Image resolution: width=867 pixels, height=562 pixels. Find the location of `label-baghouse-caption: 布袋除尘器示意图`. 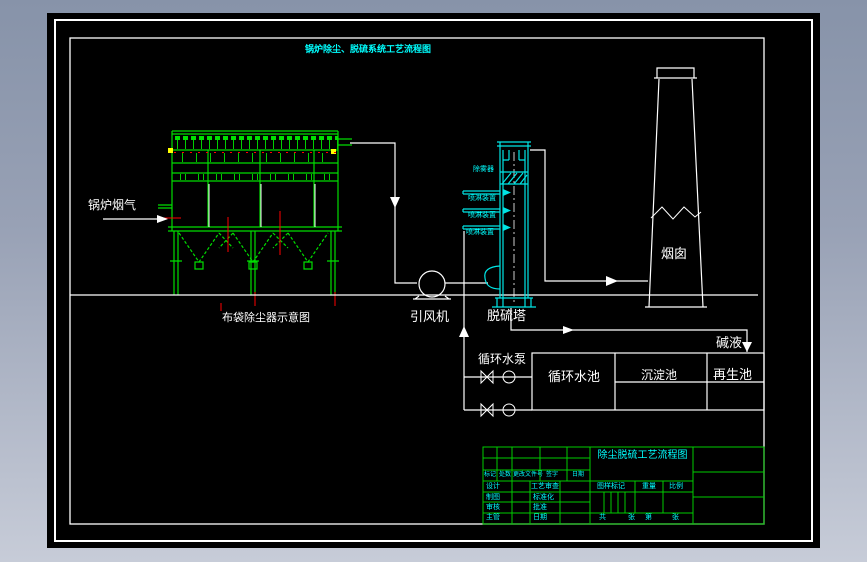

label-baghouse-caption: 布袋除尘器示意图 is located at coordinates (266, 317).